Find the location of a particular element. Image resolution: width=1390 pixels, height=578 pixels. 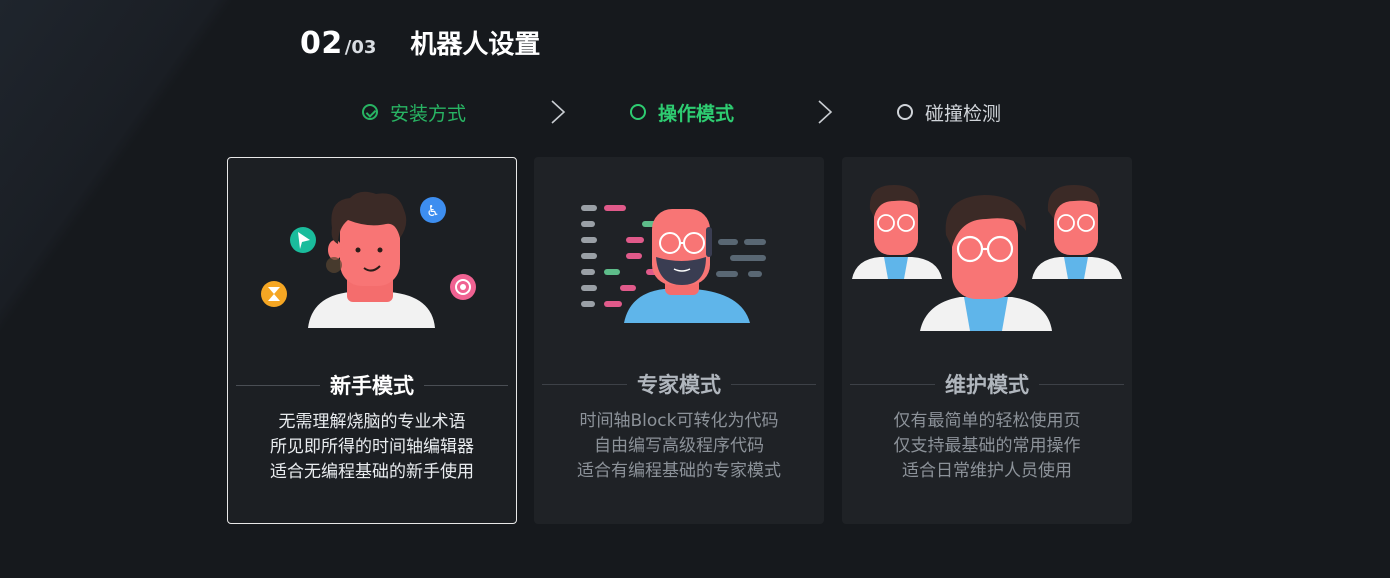

step-label: 操作模式 is located at coordinates (696, 113).